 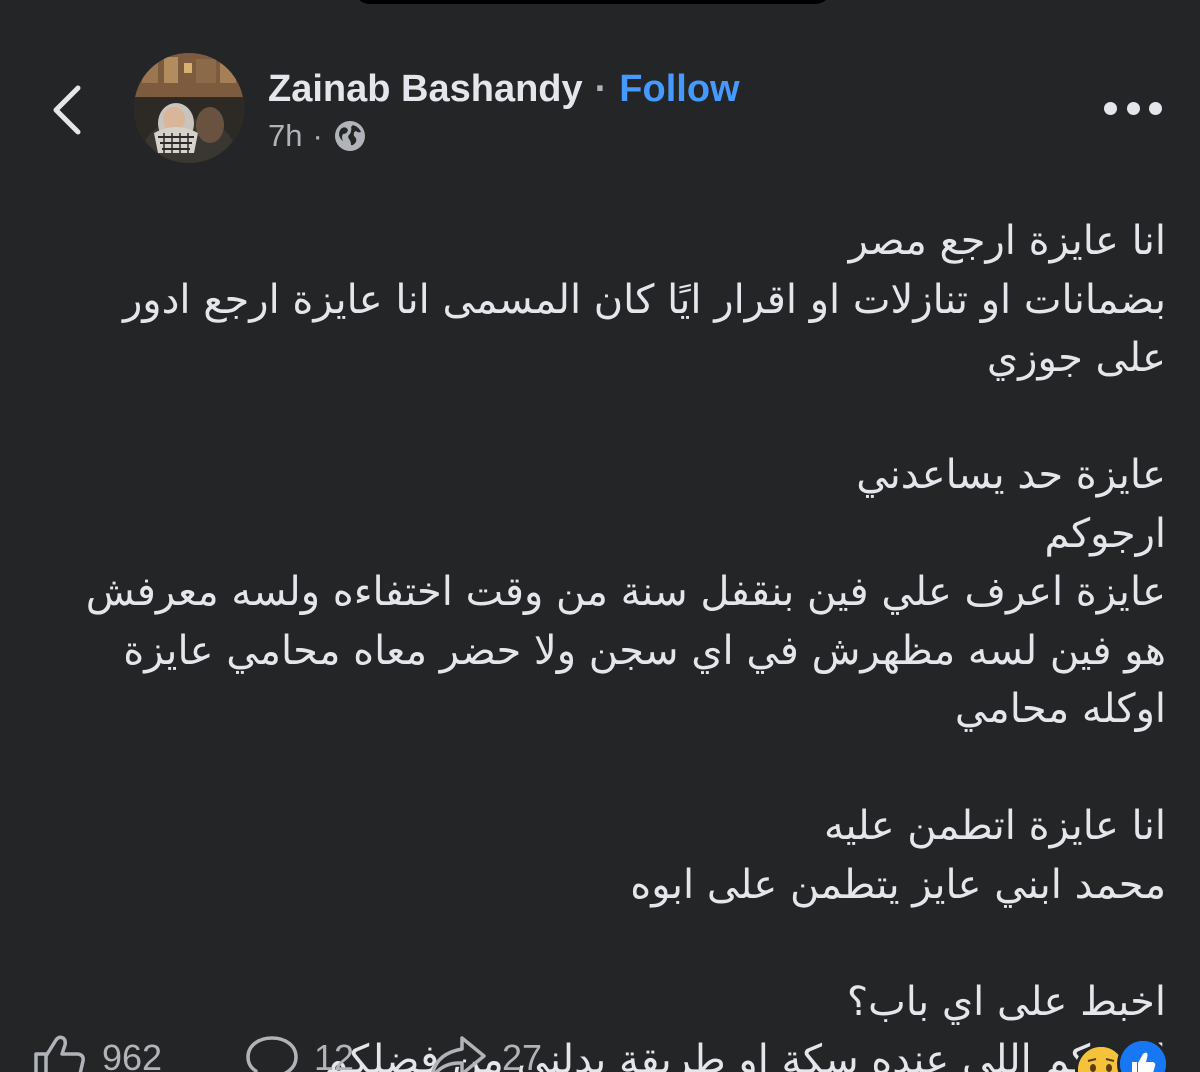 I want to click on author-line: Zainab Bashandy · Follow, so click(x=504, y=89).